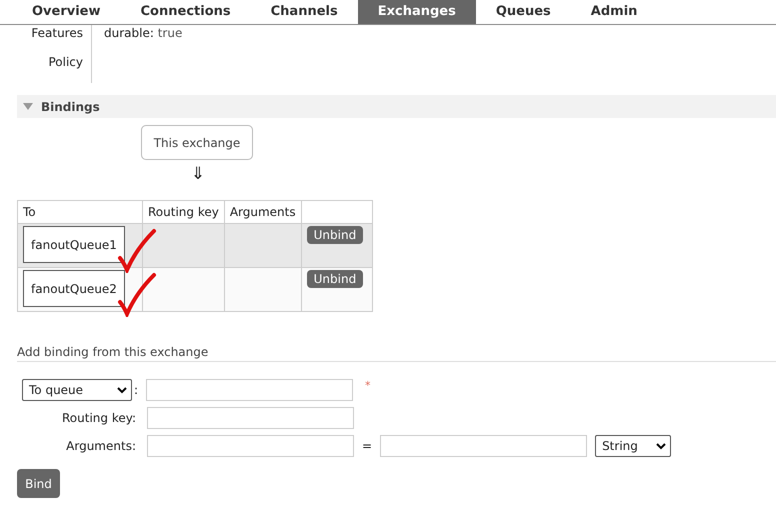  Describe the element at coordinates (633, 446) in the screenshot. I see `type-select: String` at that location.